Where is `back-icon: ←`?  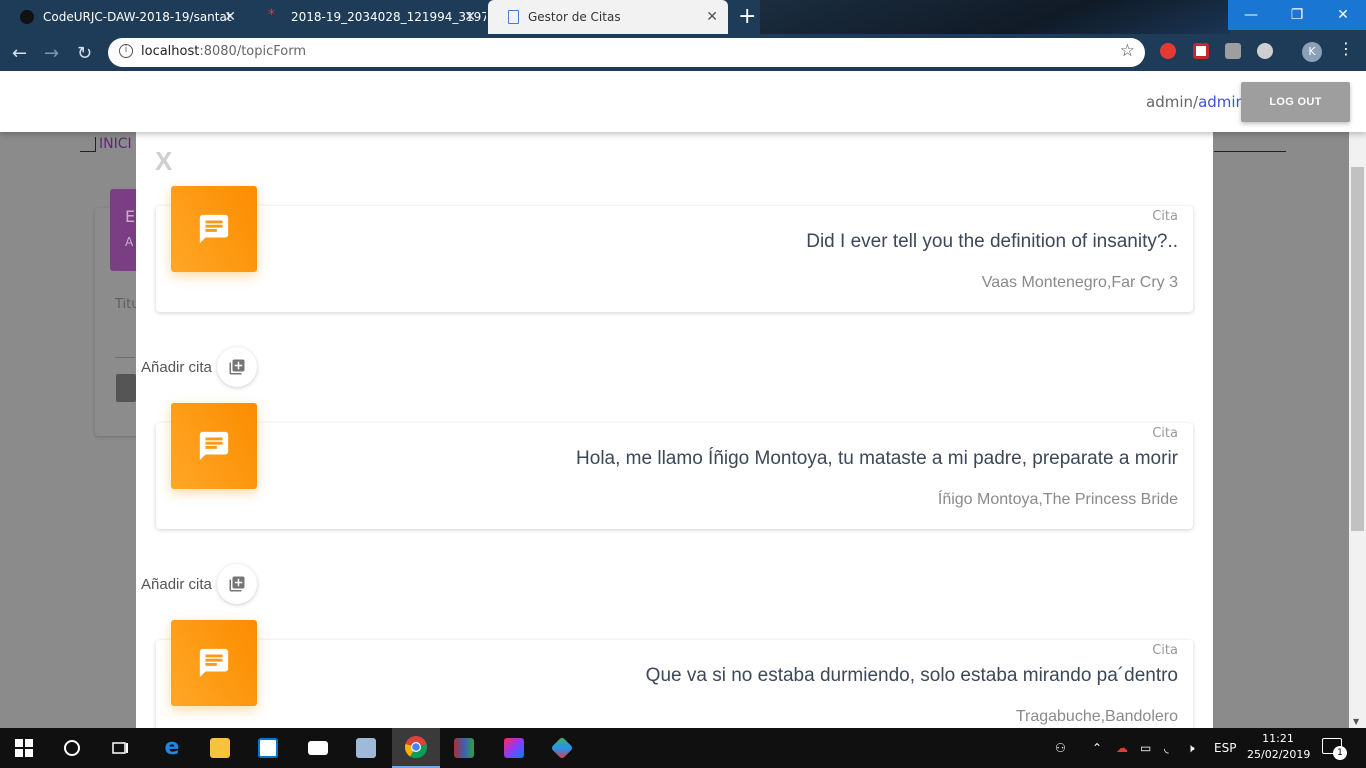
back-icon: ← is located at coordinates (19, 53).